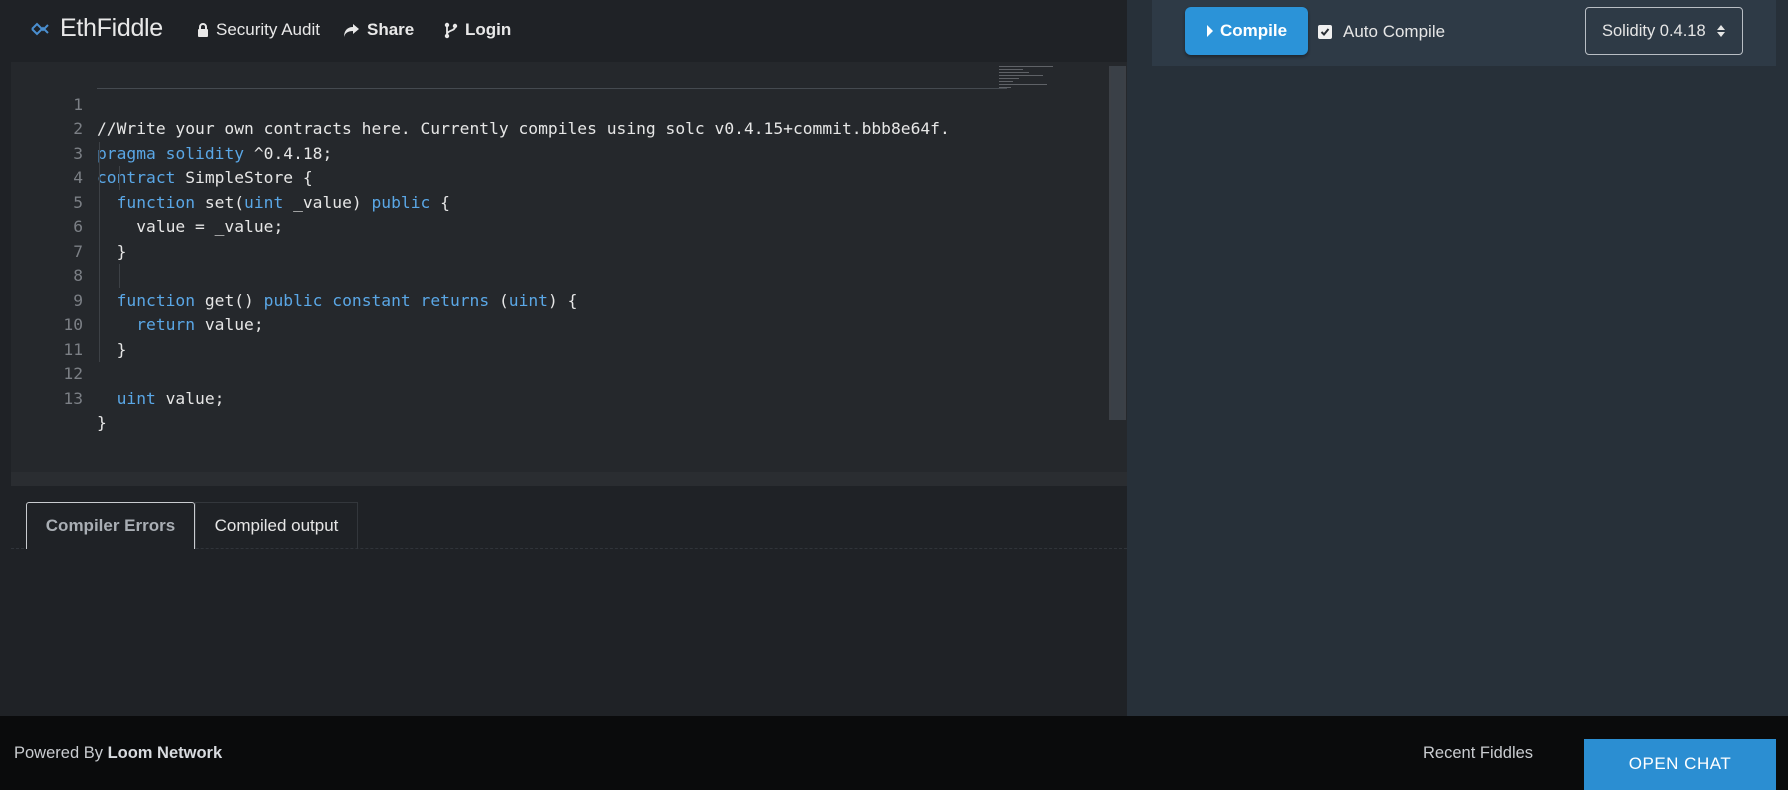 The width and height of the screenshot is (1788, 790). I want to click on infinity-logo-icon, so click(40, 28).